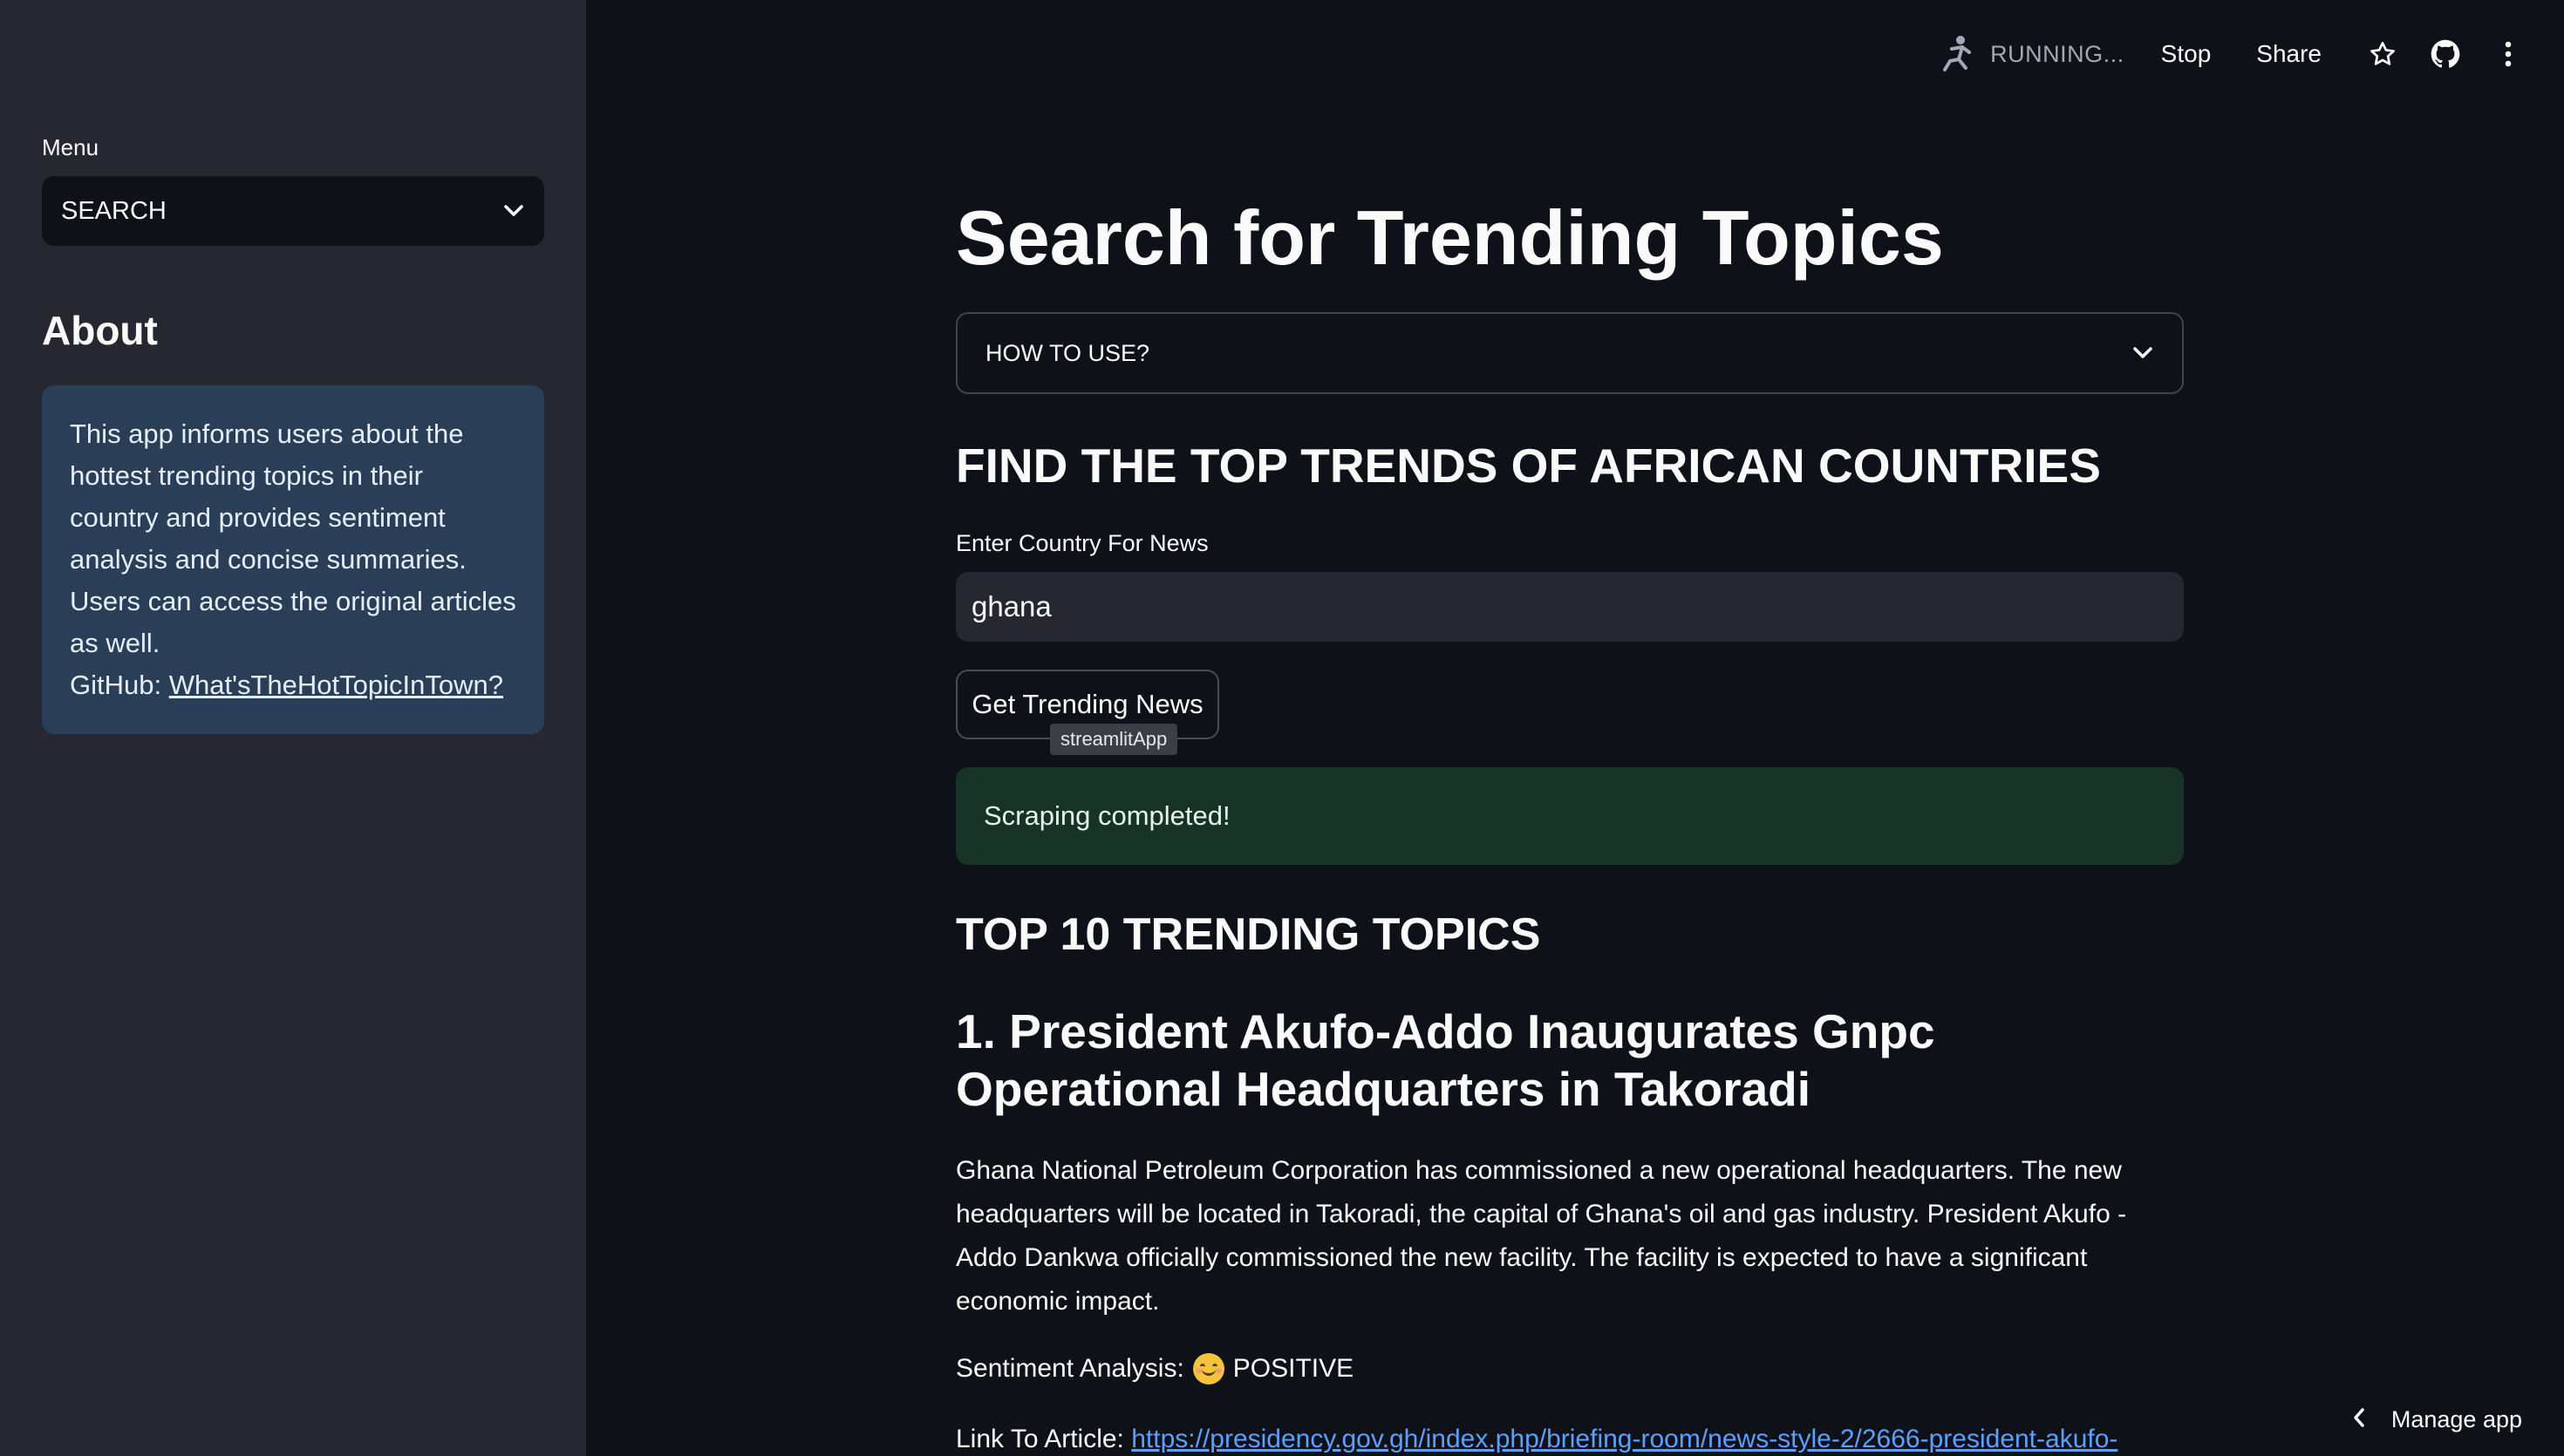 This screenshot has height=1456, width=2564. I want to click on success-alert: Scraping completed!, so click(1570, 816).